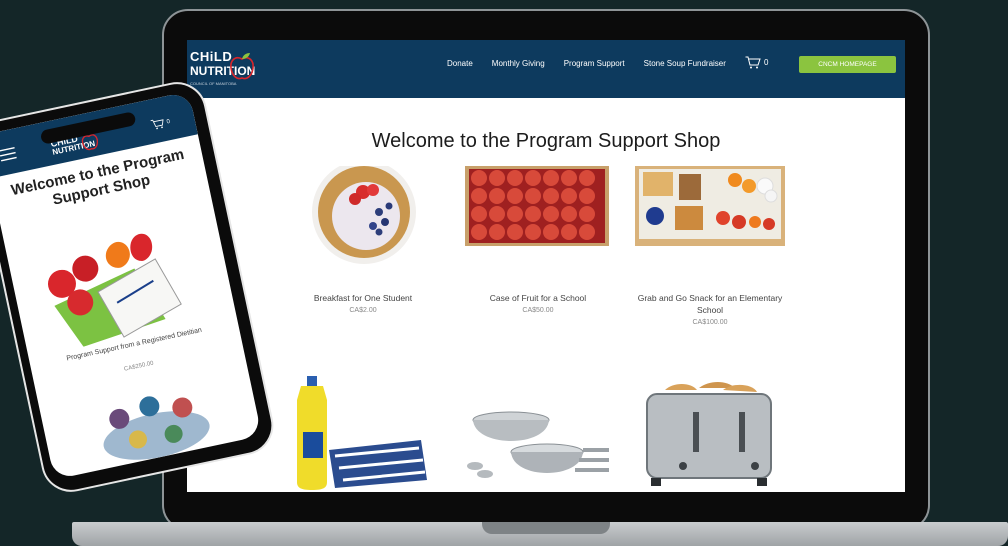  Describe the element at coordinates (460, 63) in the screenshot. I see `nav-donate: Donate` at that location.